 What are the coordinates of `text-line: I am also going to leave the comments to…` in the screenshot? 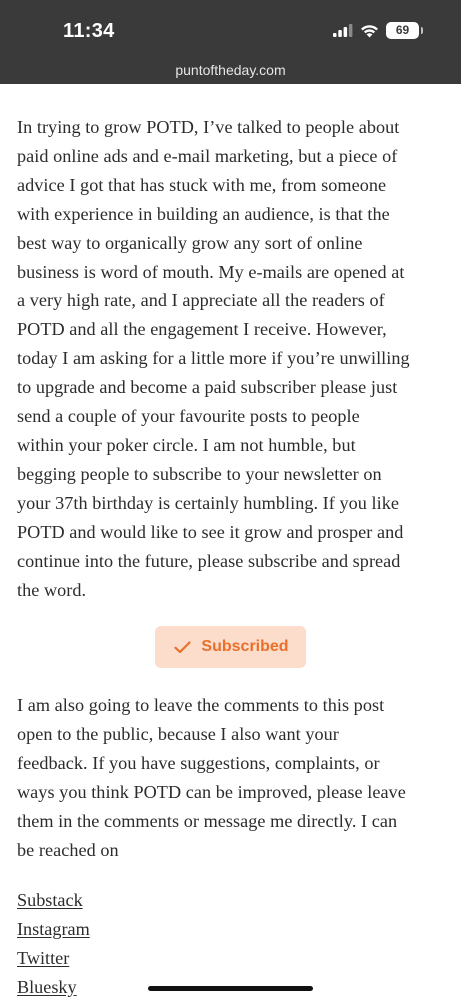 It's located at (201, 705).